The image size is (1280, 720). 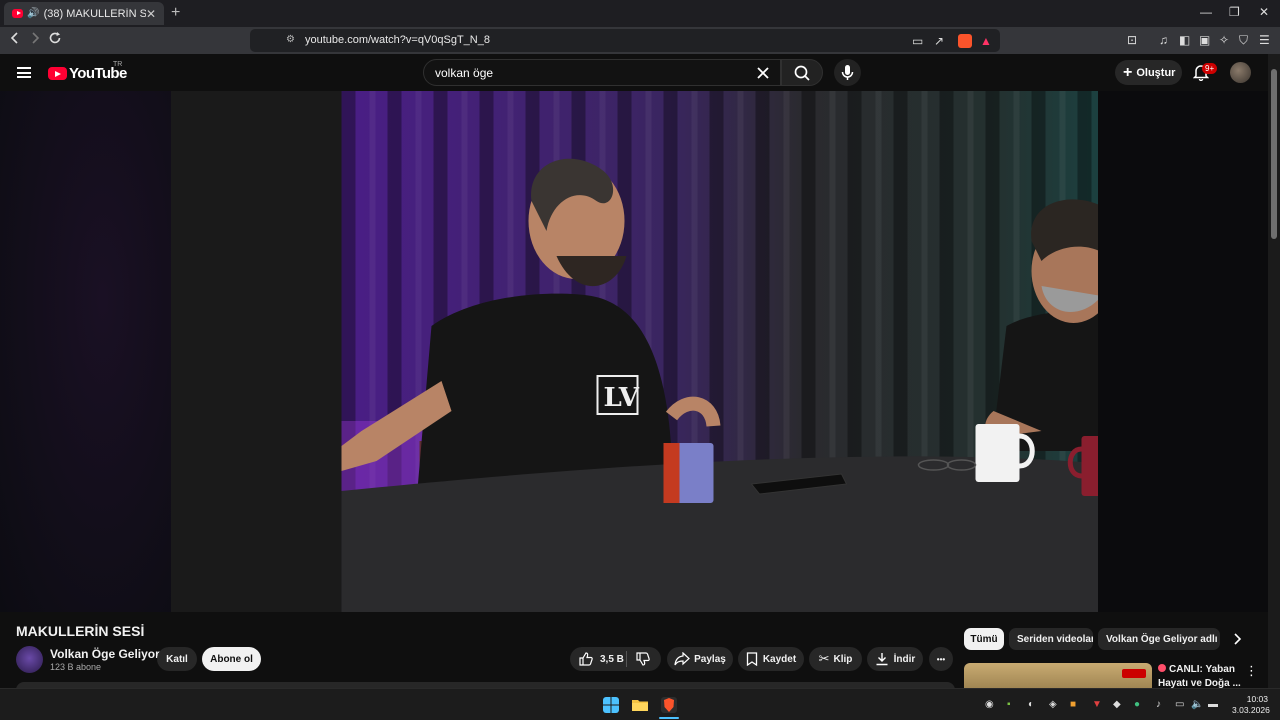 What do you see at coordinates (602, 72) in the screenshot?
I see `search-box: volkan öge` at bounding box center [602, 72].